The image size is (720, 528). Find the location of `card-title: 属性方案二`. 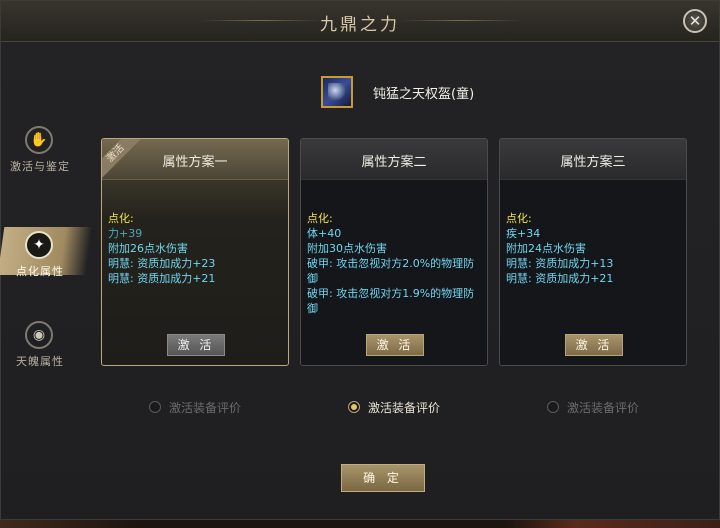

card-title: 属性方案二 is located at coordinates (394, 162).